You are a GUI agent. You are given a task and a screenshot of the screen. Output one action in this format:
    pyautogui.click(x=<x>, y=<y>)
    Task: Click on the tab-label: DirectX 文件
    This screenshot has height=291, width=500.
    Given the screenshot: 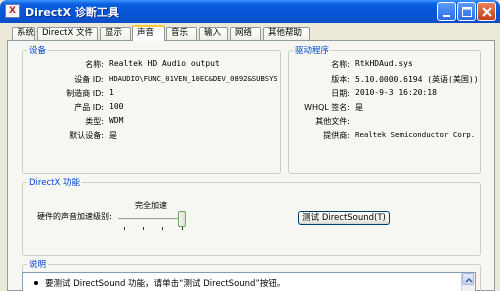 What is the action you would take?
    pyautogui.click(x=67, y=33)
    